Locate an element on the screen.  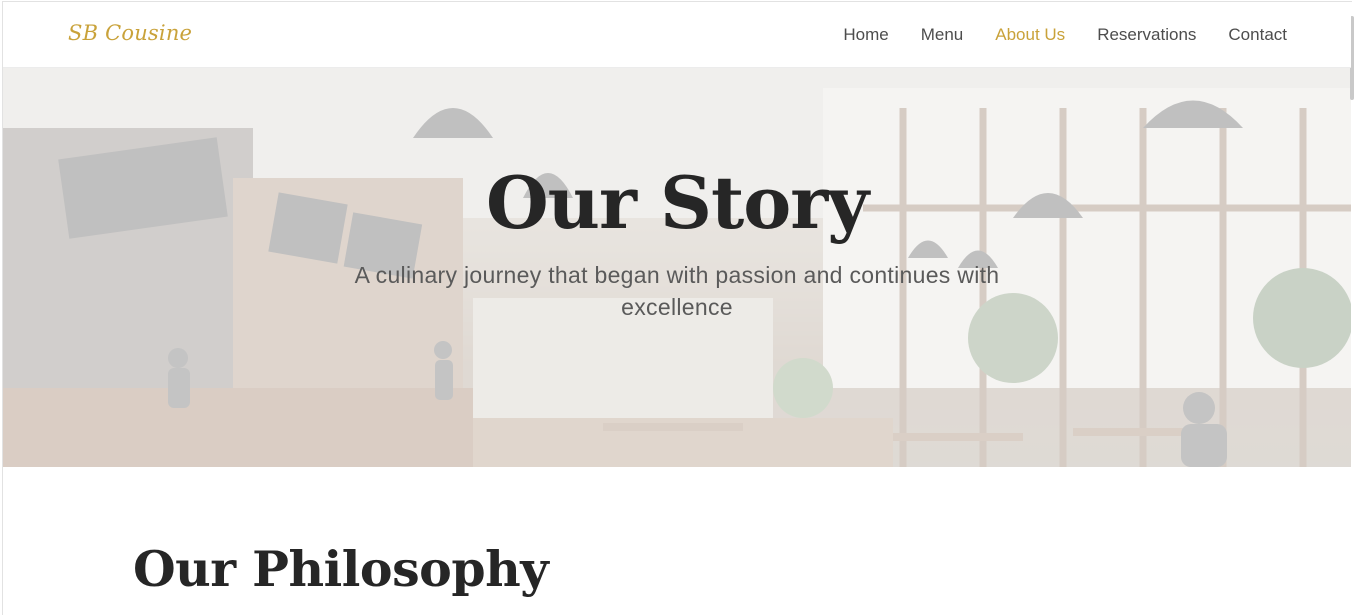
nav-menu: Menu is located at coordinates (942, 35).